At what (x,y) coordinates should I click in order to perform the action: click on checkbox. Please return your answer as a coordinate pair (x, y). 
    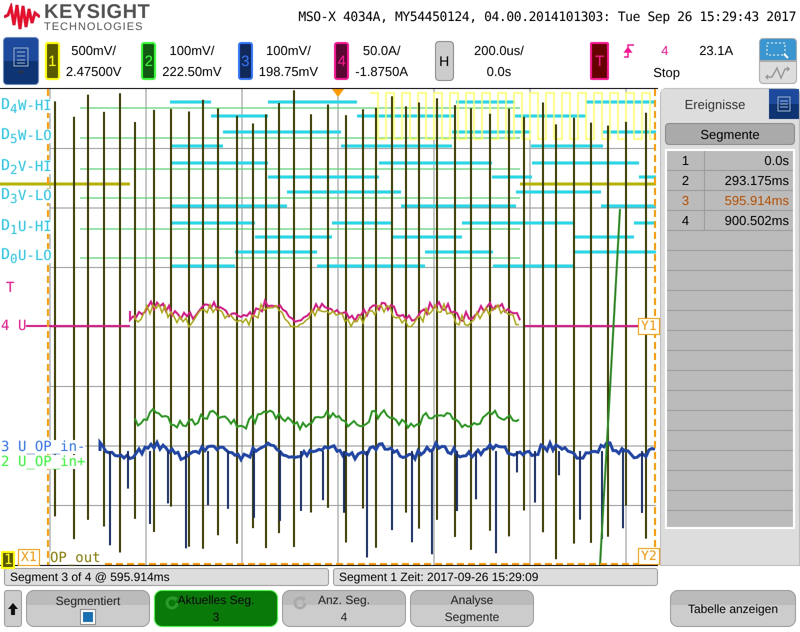
    Looking at the image, I should click on (88, 617).